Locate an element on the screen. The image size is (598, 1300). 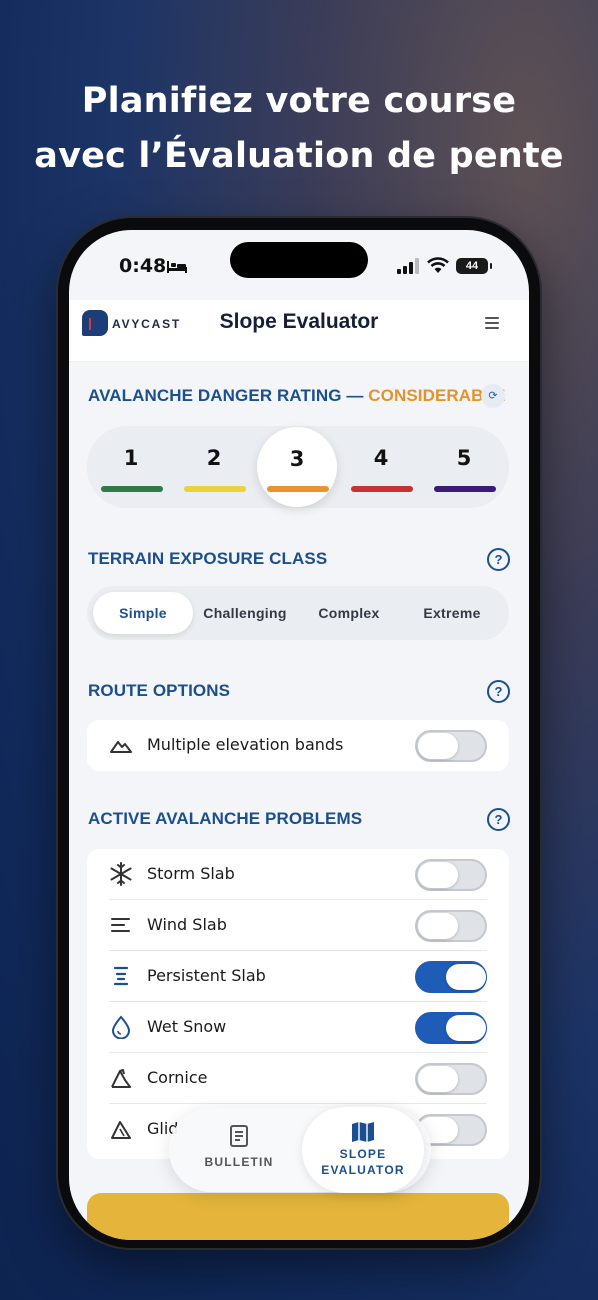
danger-rating-selector: 1 2 3 4 5 is located at coordinates (298, 467).